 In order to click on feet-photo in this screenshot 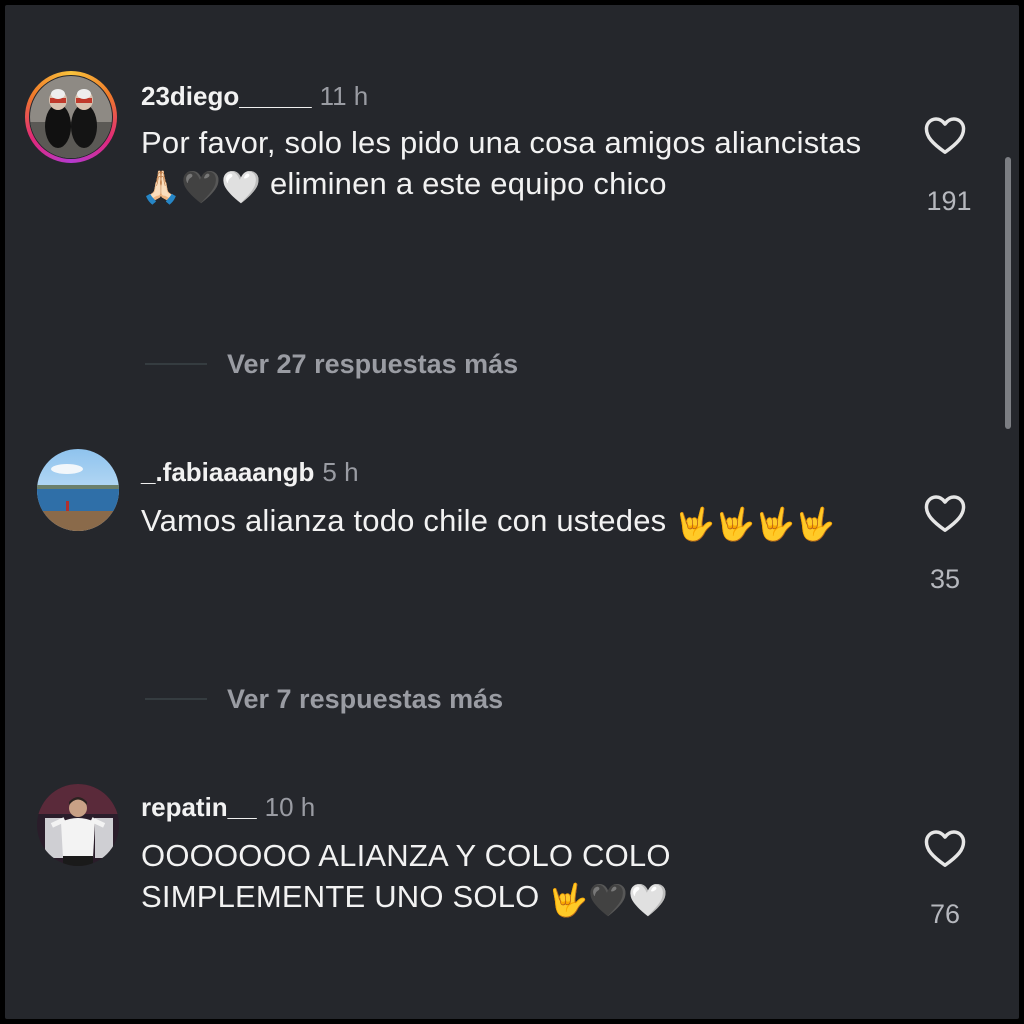, I will do `click(71, 117)`.